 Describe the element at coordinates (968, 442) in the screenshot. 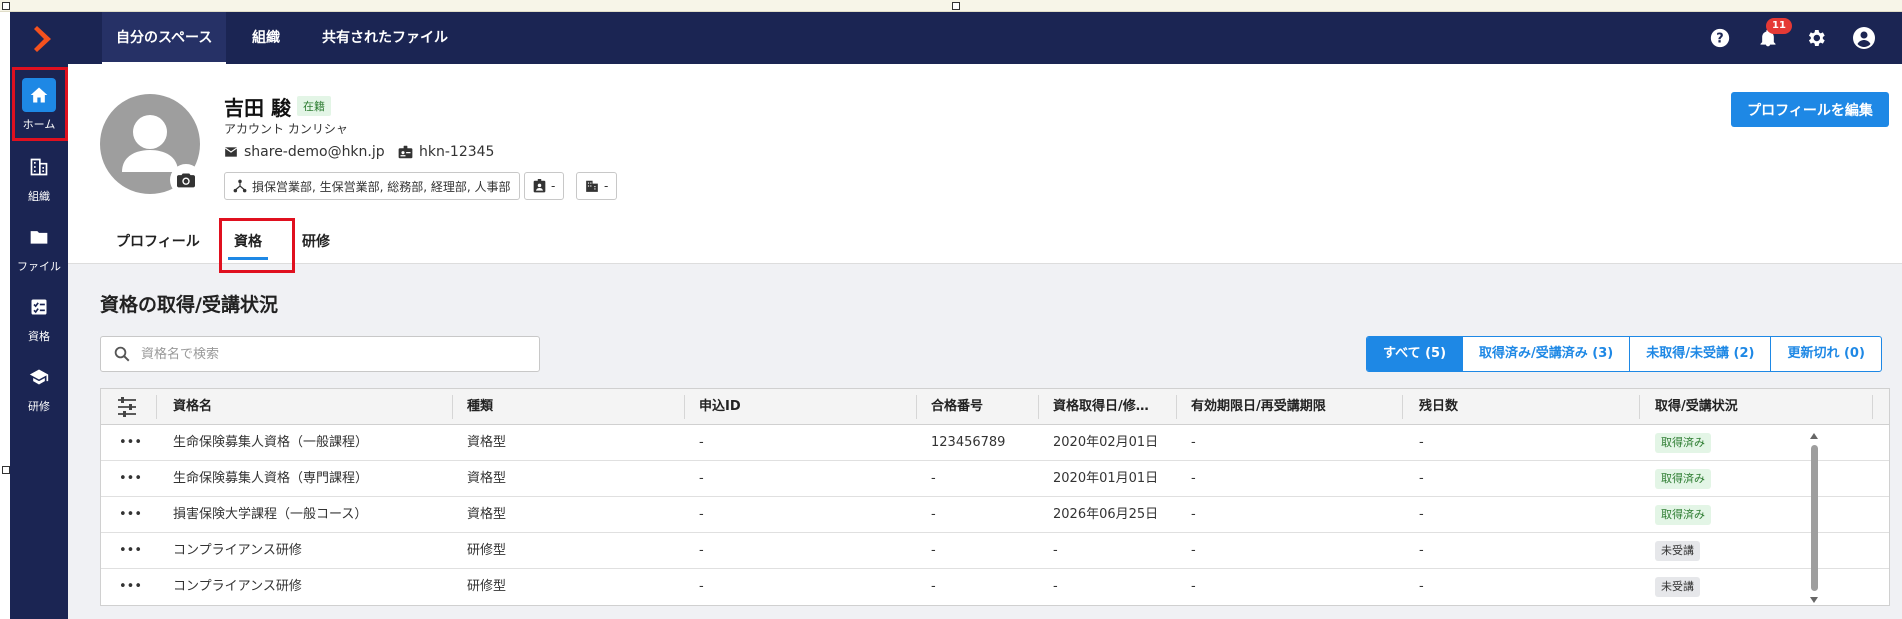

I see `pass-number: 123456789` at that location.